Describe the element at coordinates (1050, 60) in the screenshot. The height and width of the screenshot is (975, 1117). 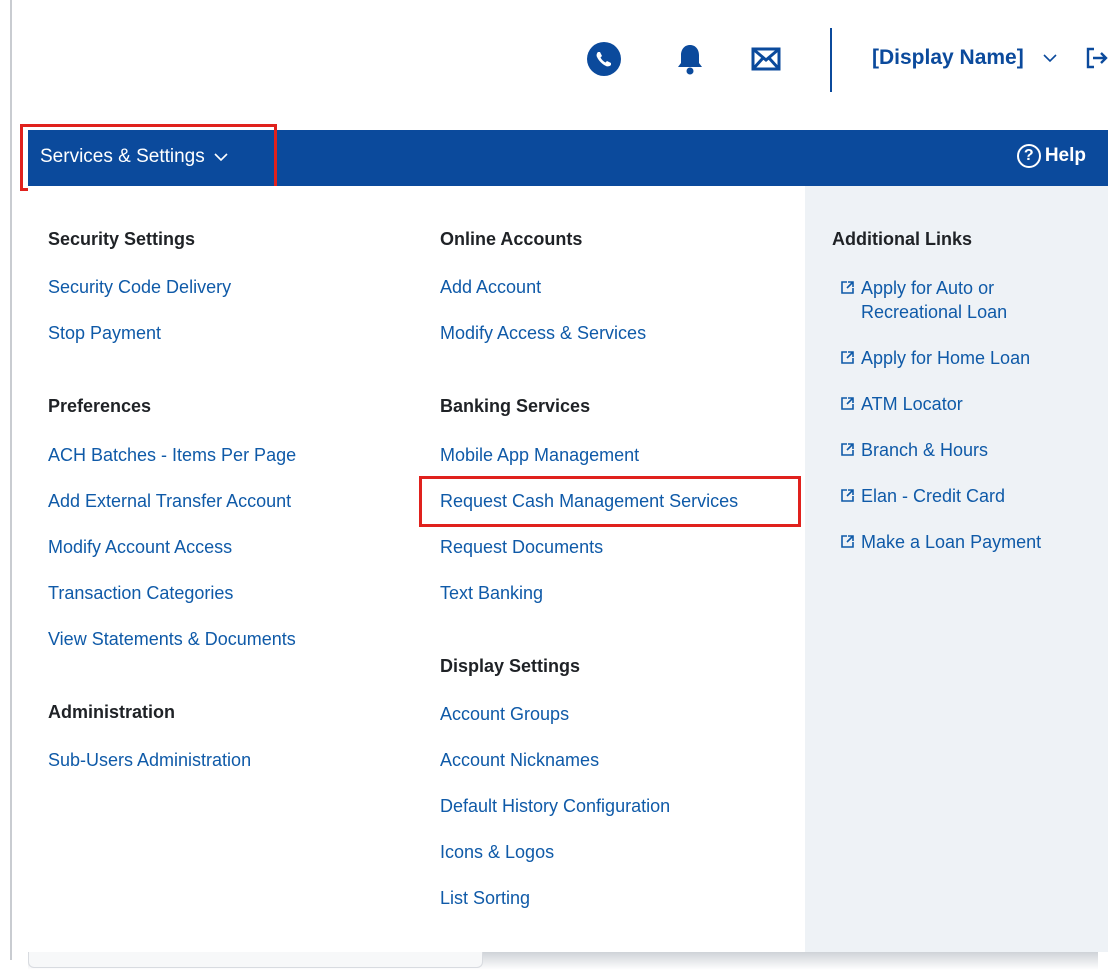
I see `chevron-down-icon` at that location.